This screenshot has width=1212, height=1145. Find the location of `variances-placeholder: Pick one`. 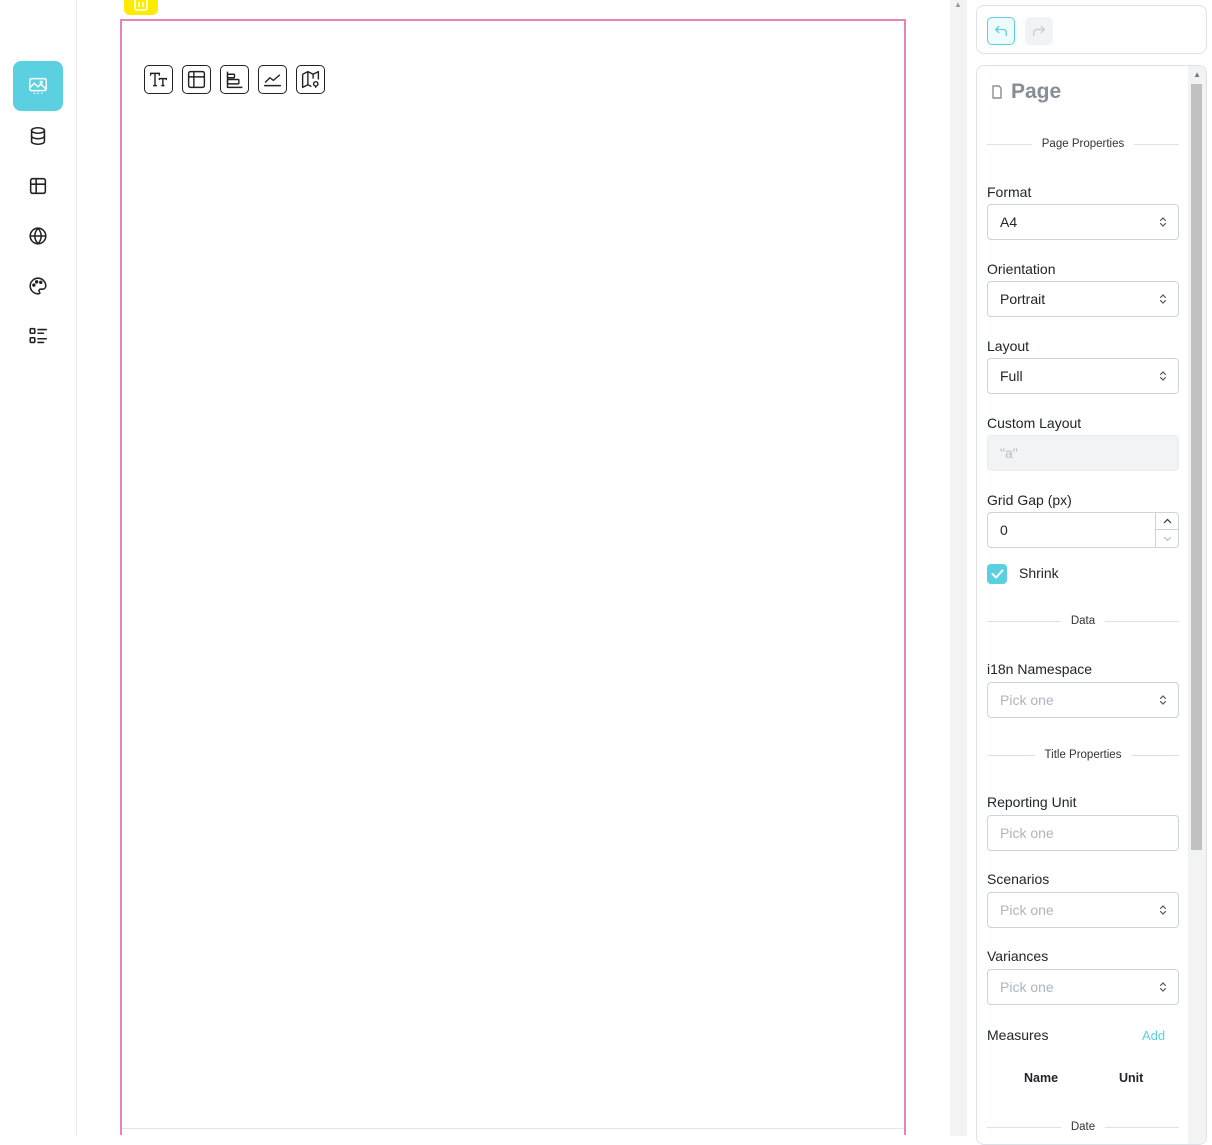

variances-placeholder: Pick one is located at coordinates (1027, 987).